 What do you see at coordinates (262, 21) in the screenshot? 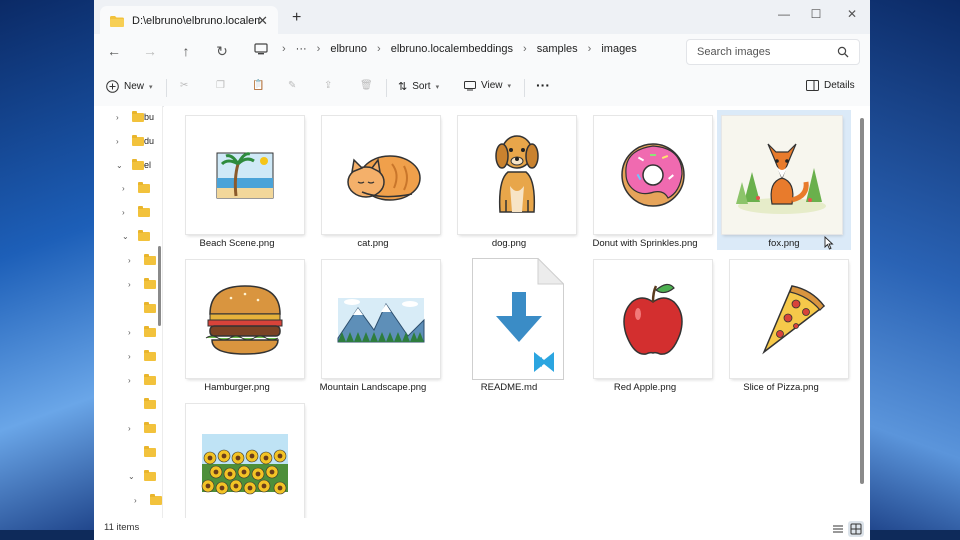
I see `close-tab-icon: ✕` at bounding box center [262, 21].